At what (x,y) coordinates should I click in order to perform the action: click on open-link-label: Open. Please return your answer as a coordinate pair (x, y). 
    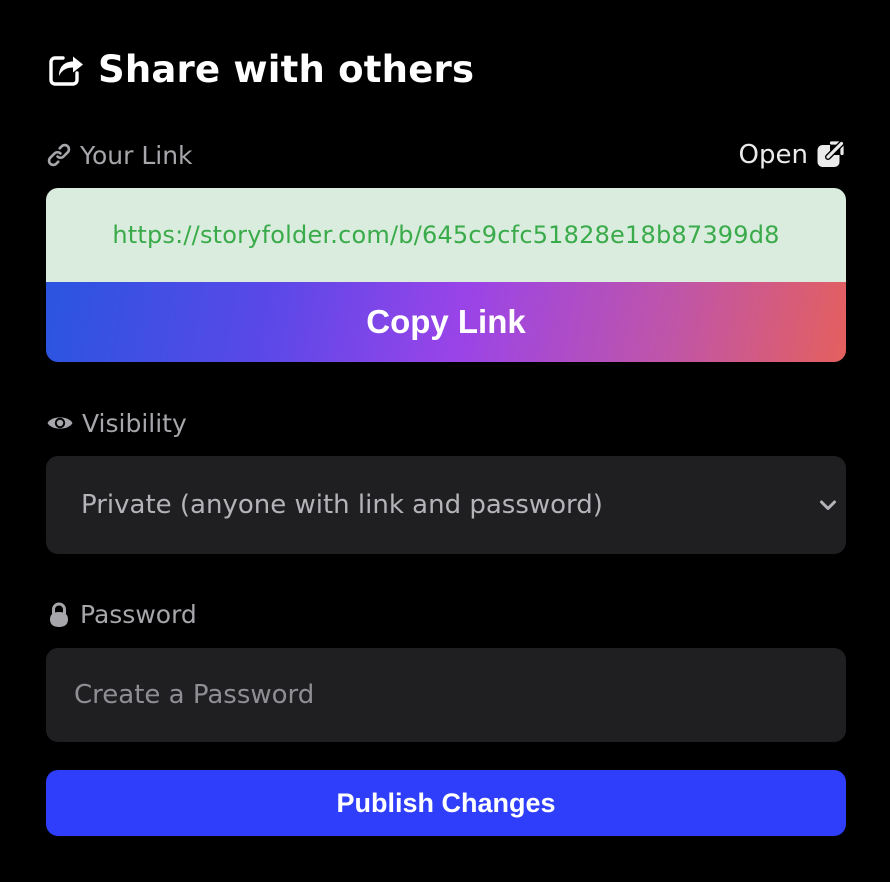
    Looking at the image, I should click on (773, 155).